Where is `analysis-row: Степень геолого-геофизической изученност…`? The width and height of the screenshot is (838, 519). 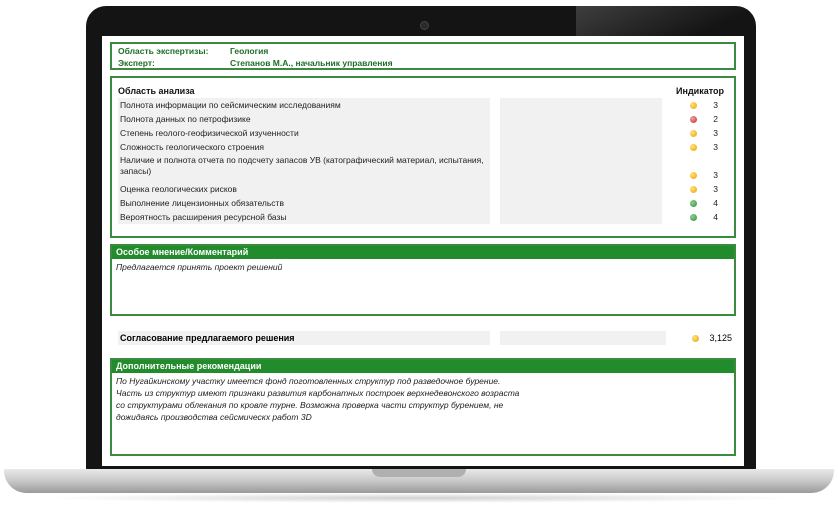
analysis-row: Степень геолого-геофизической изученност… is located at coordinates (423, 133).